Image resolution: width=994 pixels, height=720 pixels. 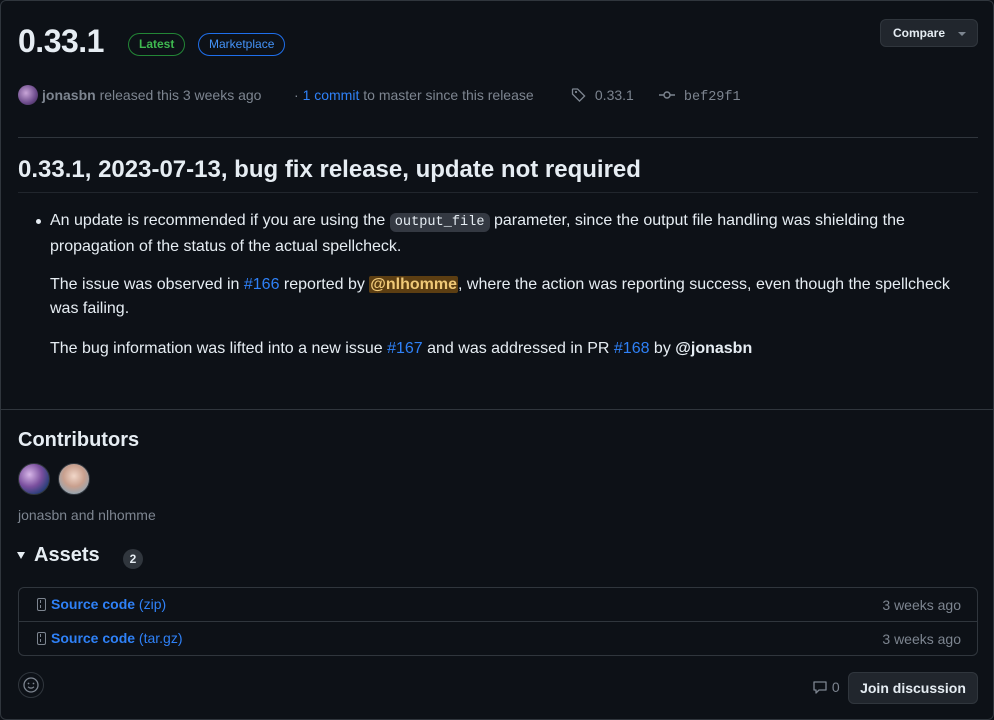 What do you see at coordinates (578, 95) in the screenshot?
I see `tag-icon` at bounding box center [578, 95].